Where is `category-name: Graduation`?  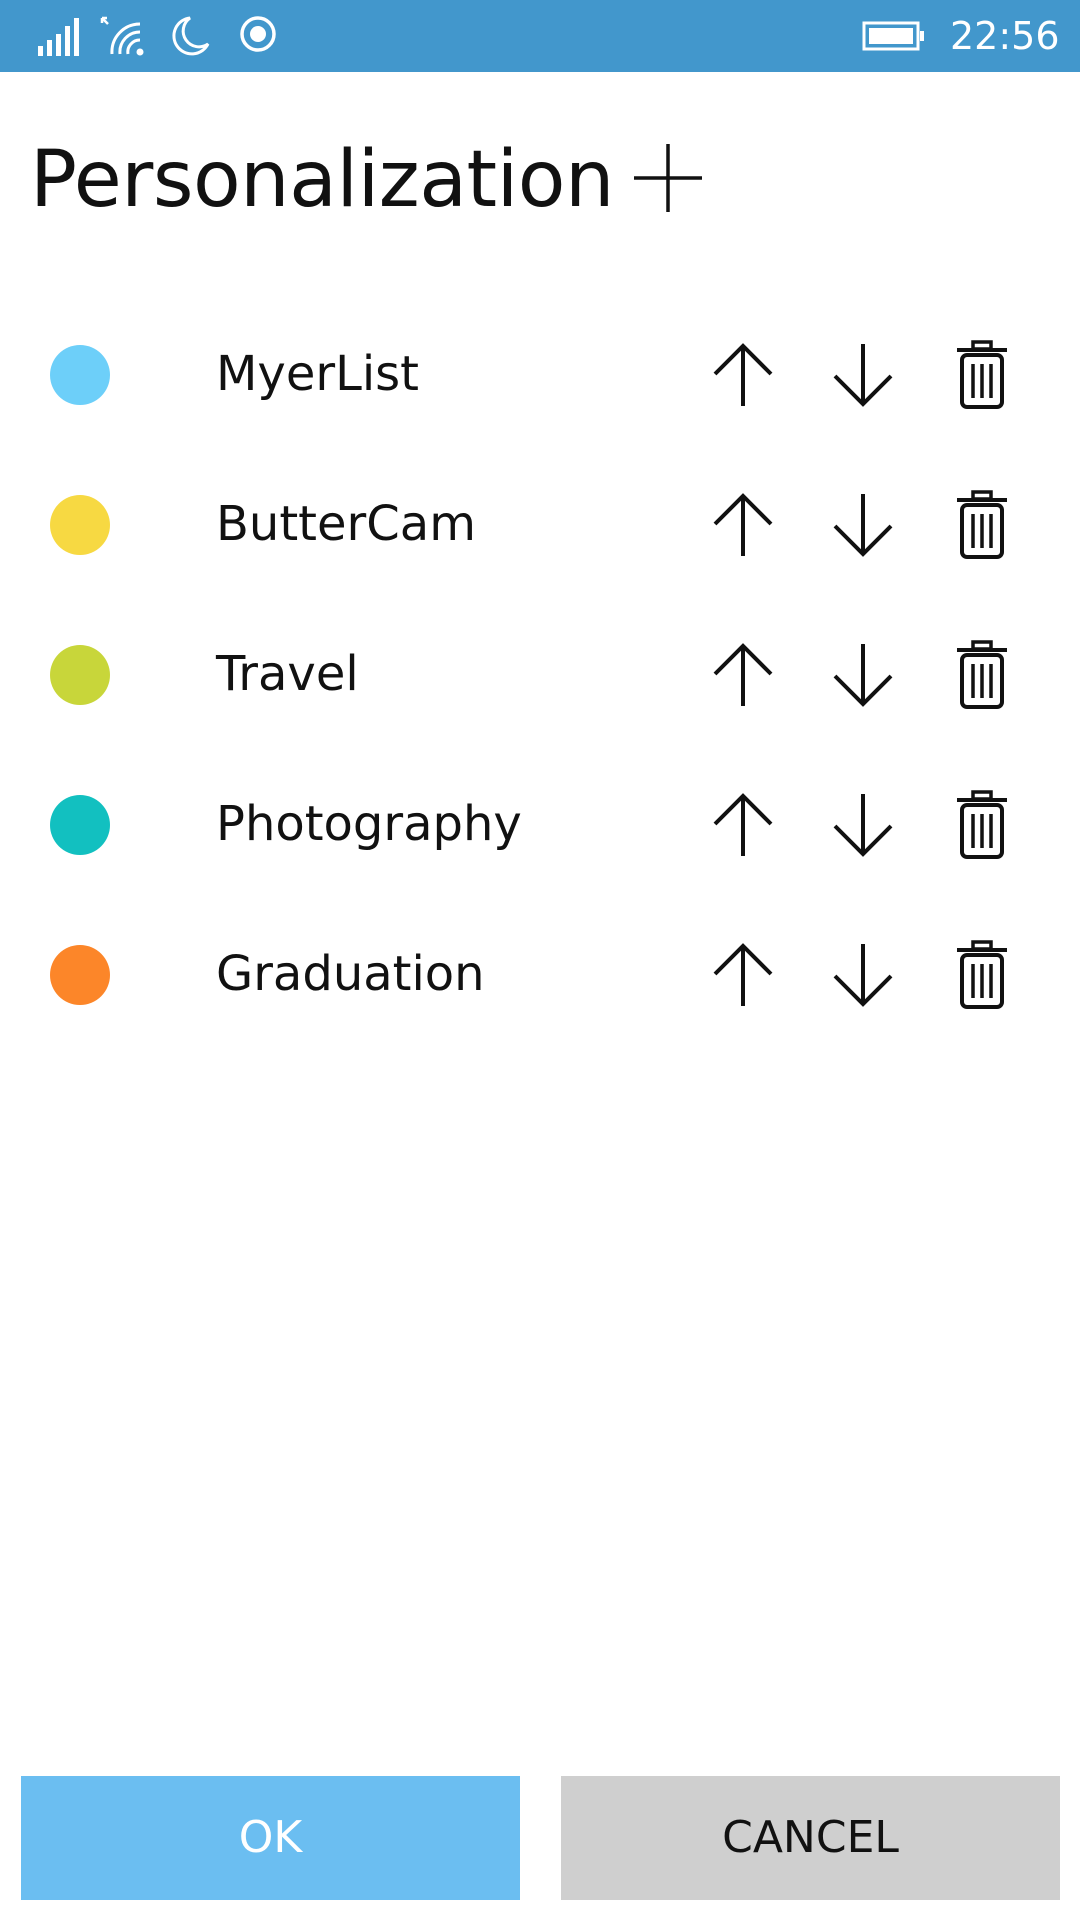
category-name: Graduation is located at coordinates (350, 974).